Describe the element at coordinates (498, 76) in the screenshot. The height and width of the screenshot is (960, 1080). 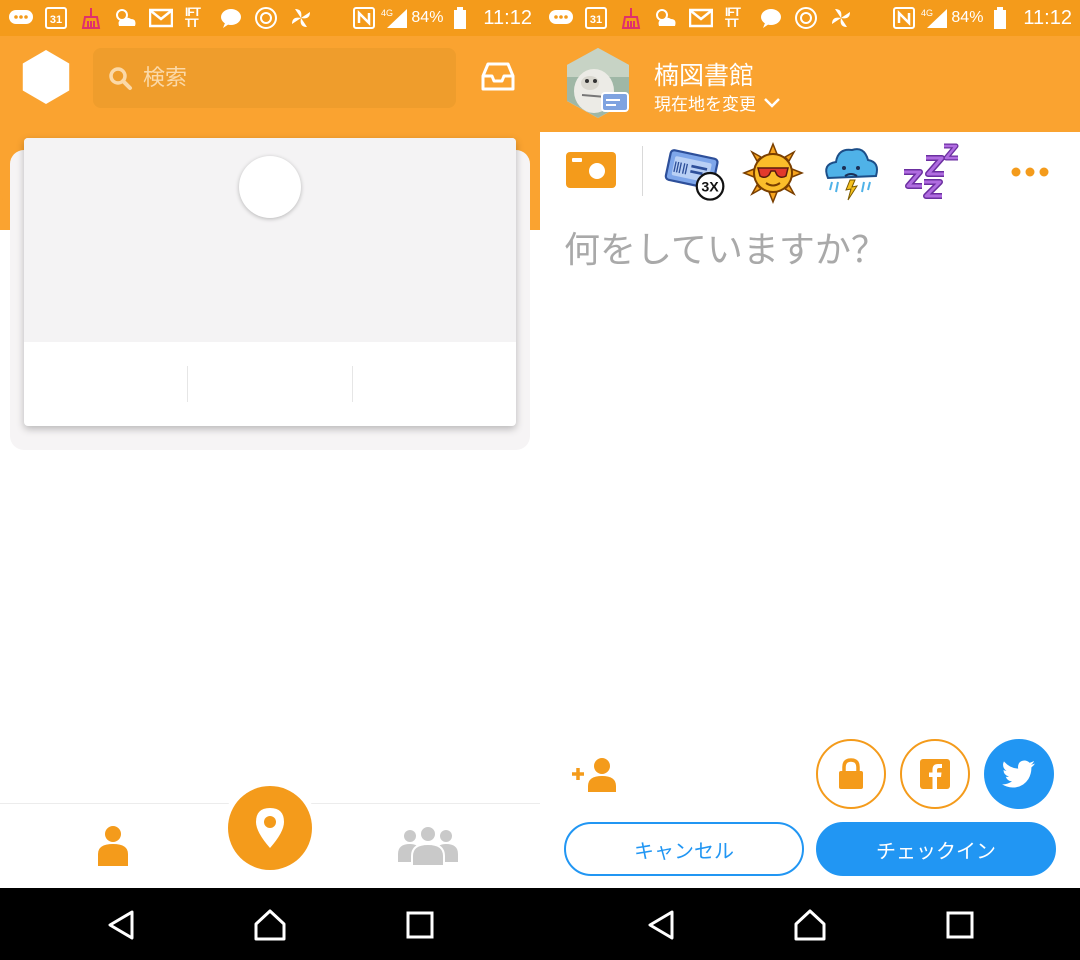
I see `inbox-icon` at that location.